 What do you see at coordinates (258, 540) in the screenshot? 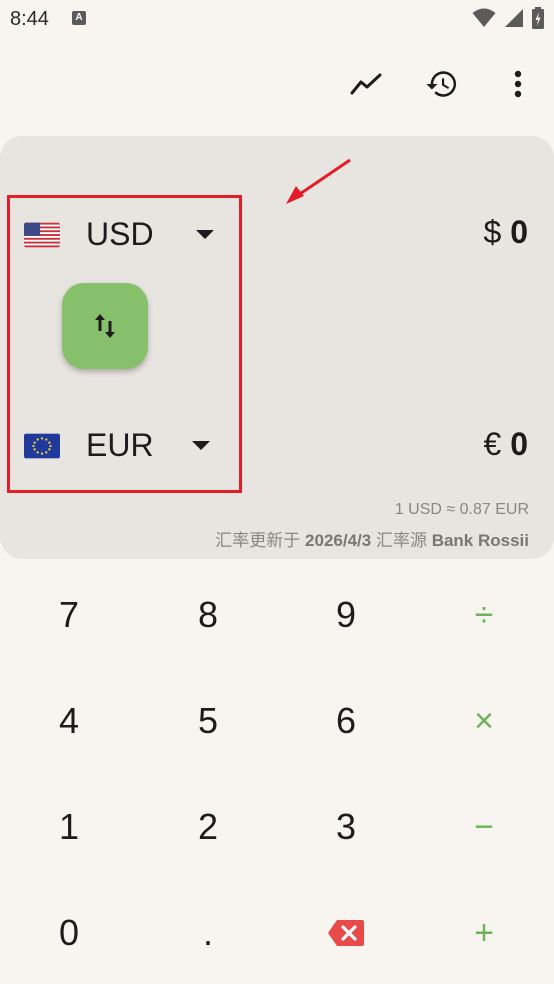
I see `updated-prefix: 汇率更新于` at bounding box center [258, 540].